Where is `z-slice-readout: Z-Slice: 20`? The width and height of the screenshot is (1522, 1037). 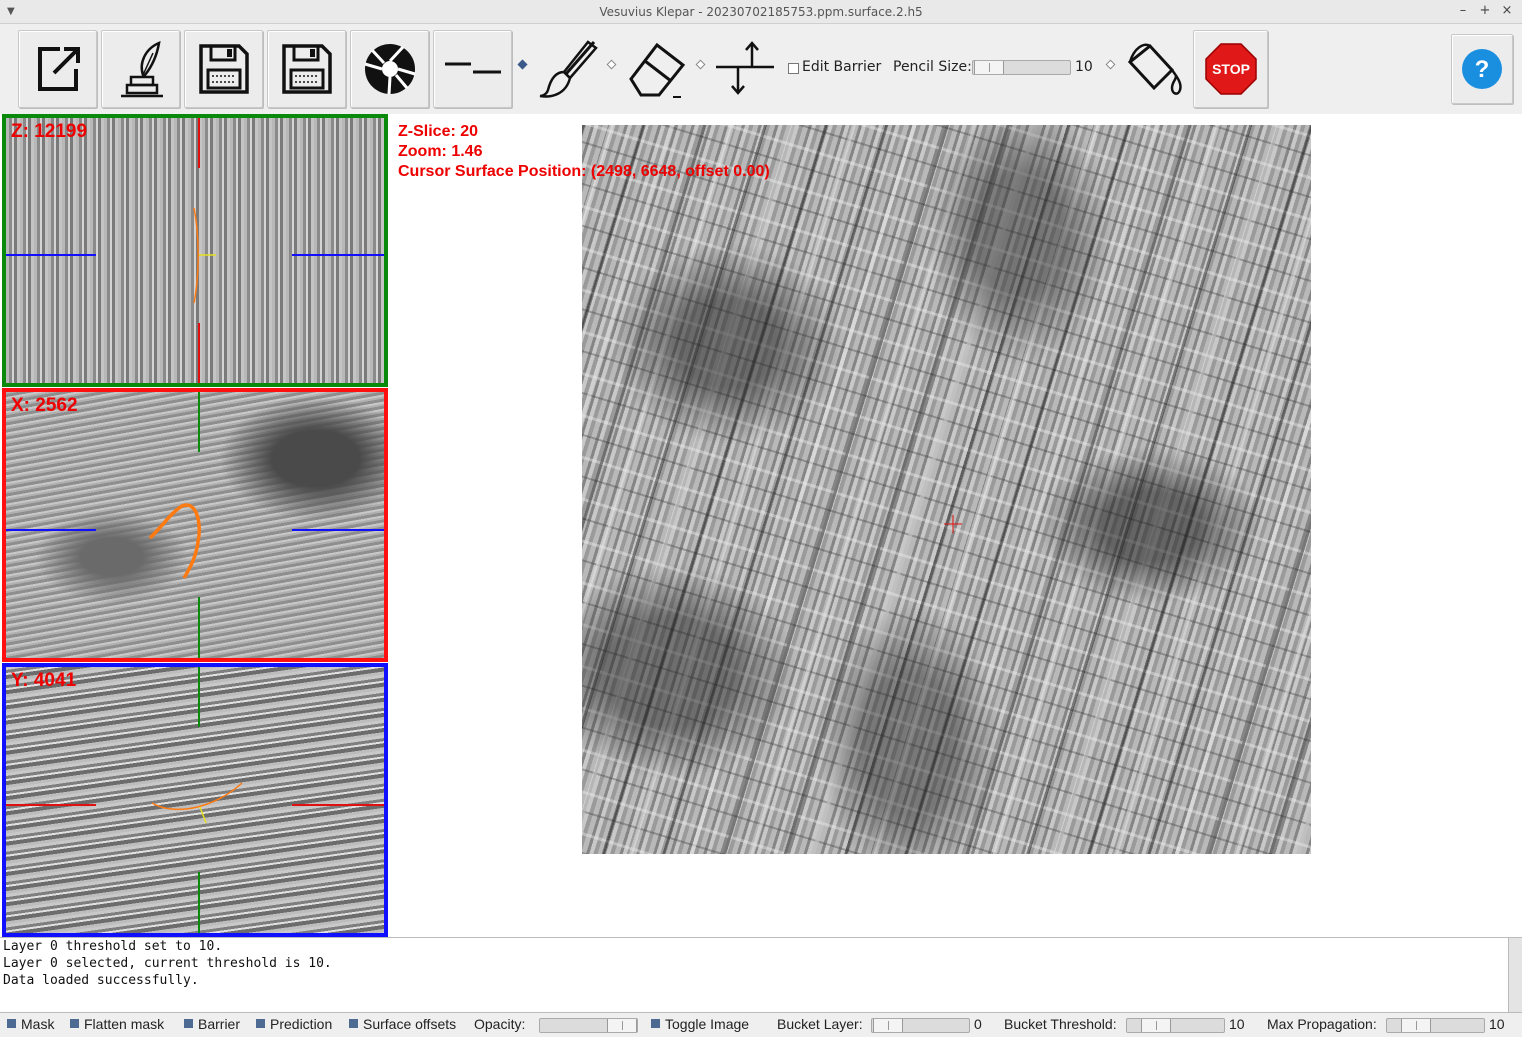
z-slice-readout: Z-Slice: 20 is located at coordinates (438, 131).